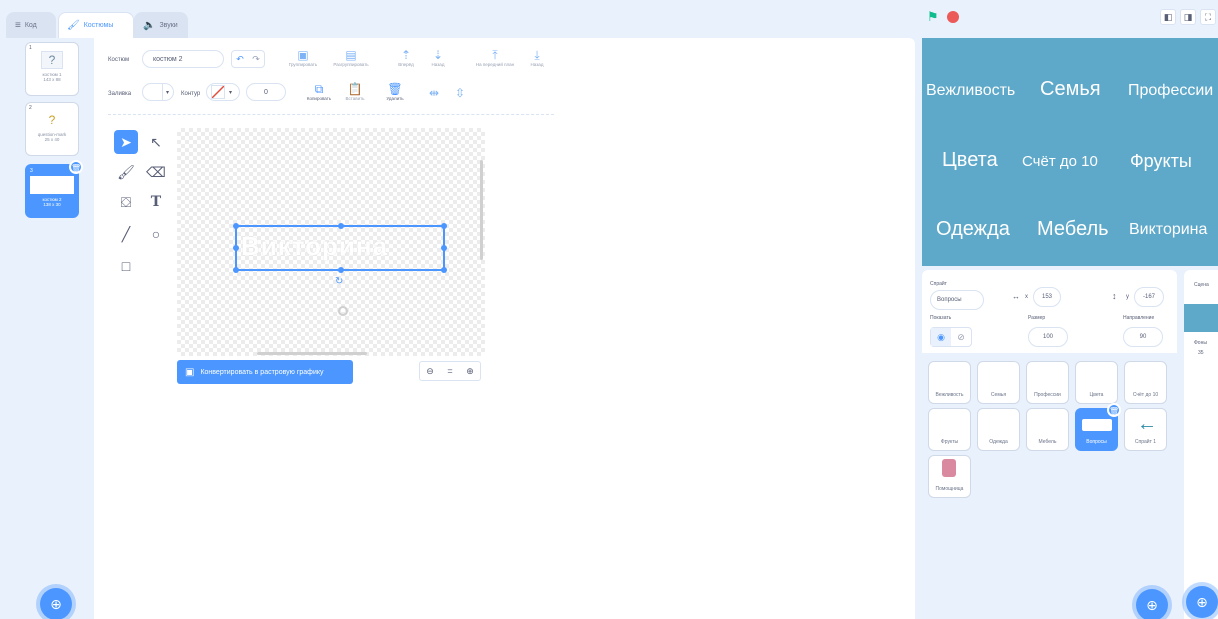  I want to click on rectangle-icon: □, so click(126, 266).